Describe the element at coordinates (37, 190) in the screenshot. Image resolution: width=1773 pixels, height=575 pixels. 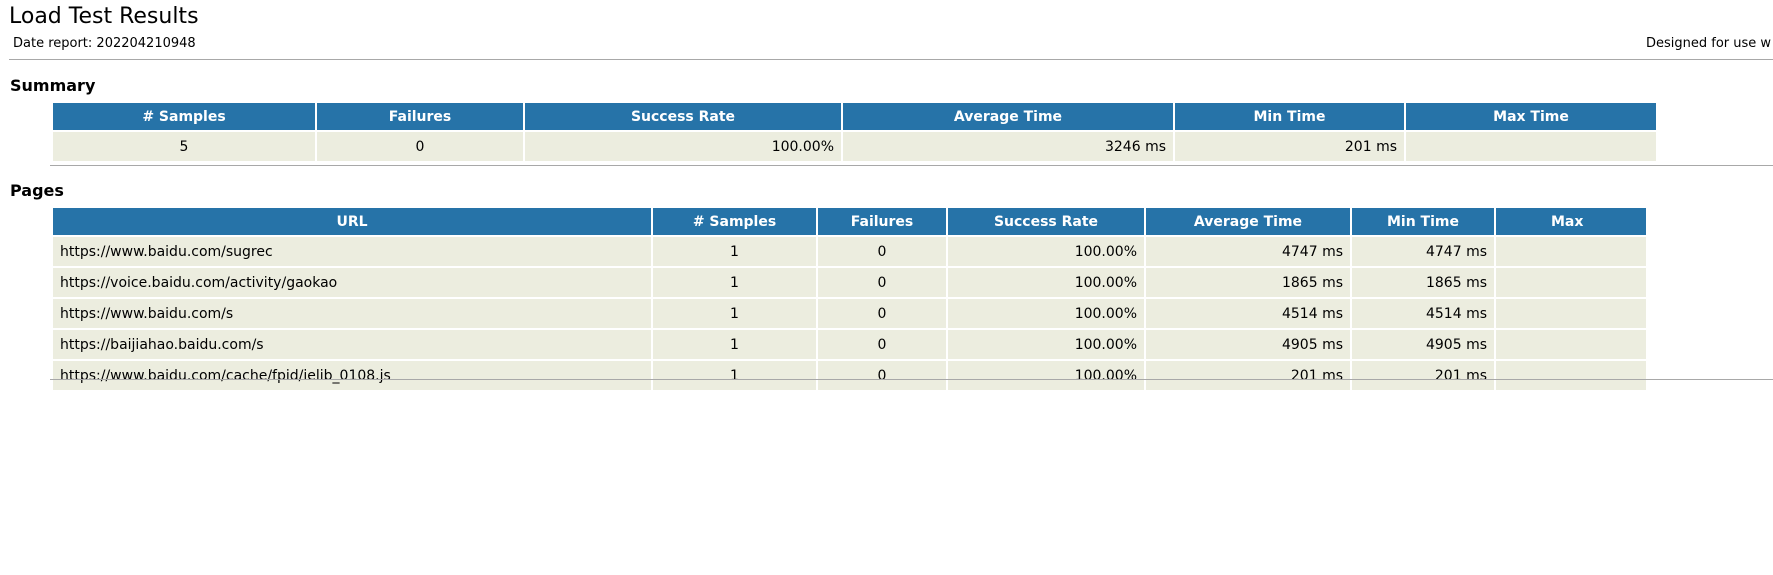
I see `pages-heading: Pages` at that location.